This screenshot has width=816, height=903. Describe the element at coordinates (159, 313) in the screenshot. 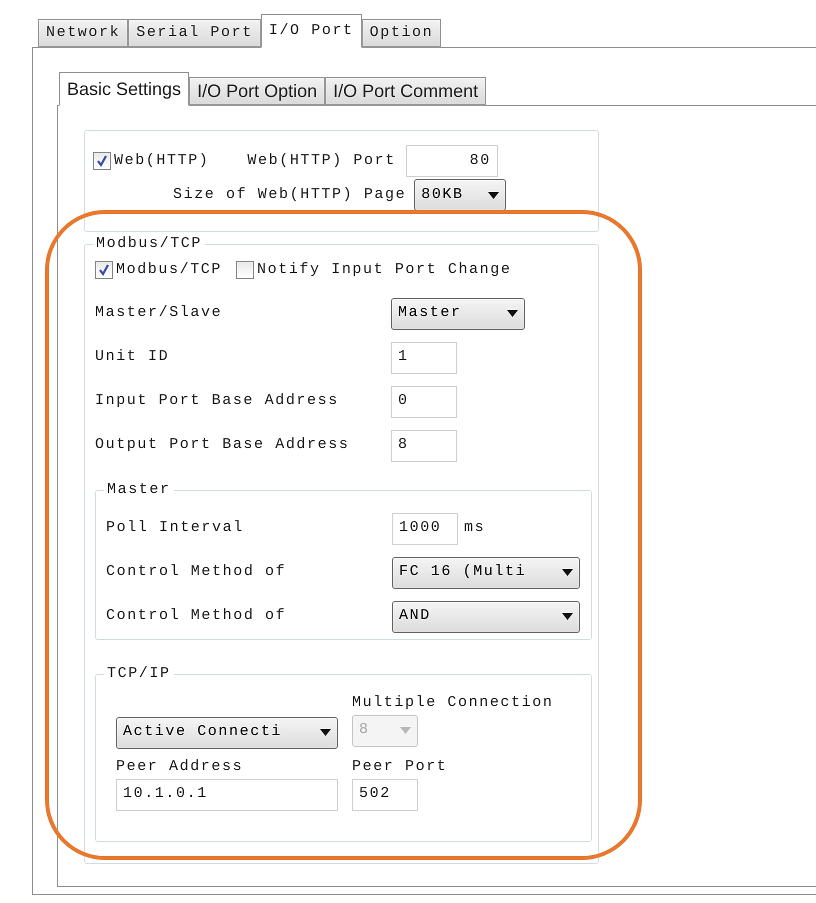

I see `field-label: Master/Slave` at that location.